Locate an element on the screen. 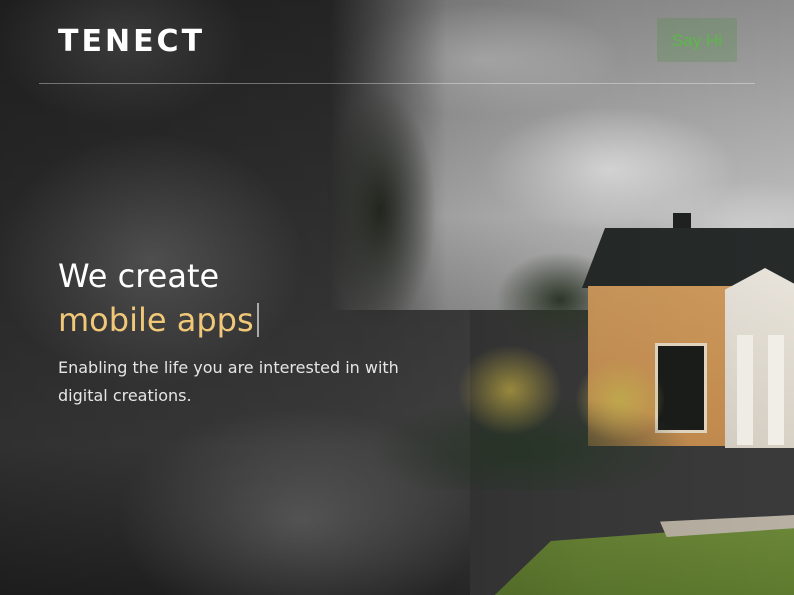 The height and width of the screenshot is (595, 794). headline-line-1: We create is located at coordinates (139, 276).